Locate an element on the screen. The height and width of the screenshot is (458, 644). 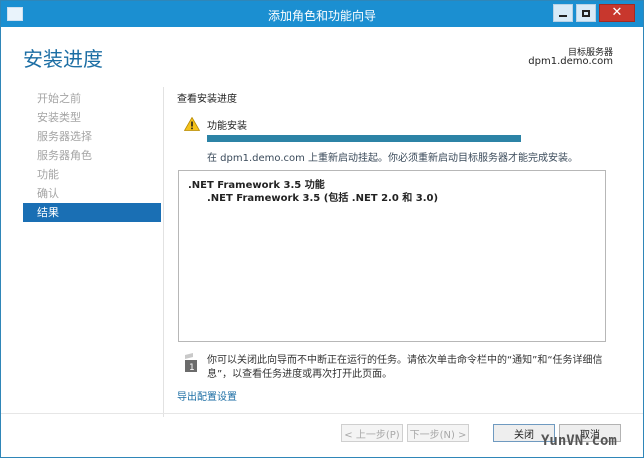
next-button: 下一步(N) > is located at coordinates (438, 433).